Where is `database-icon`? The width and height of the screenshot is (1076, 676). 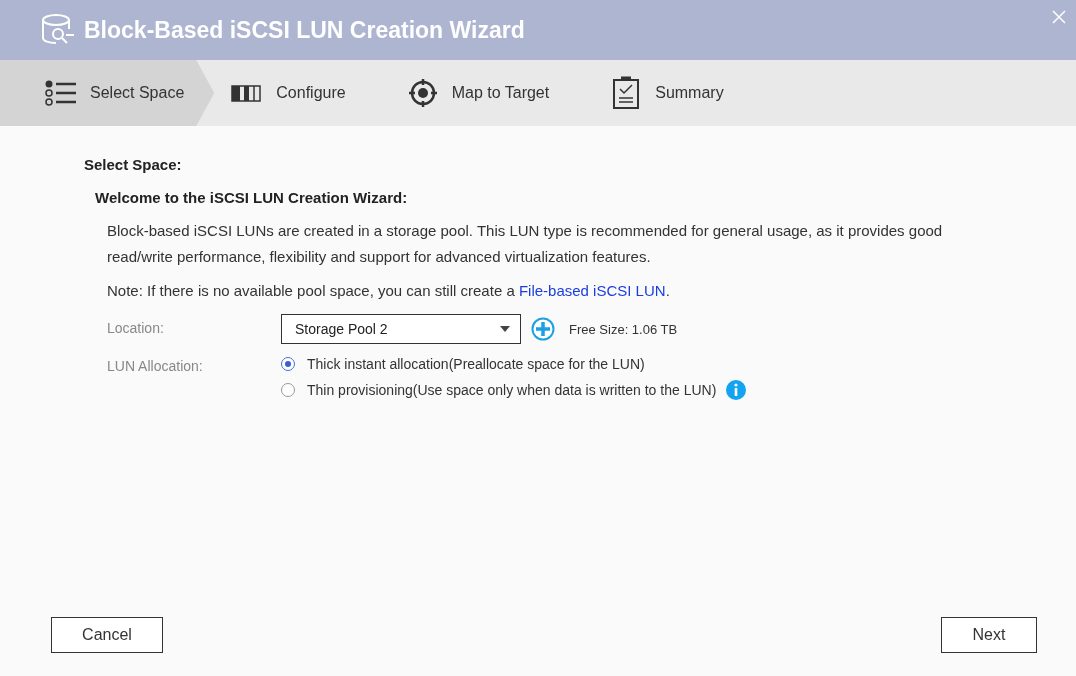
database-icon is located at coordinates (58, 30).